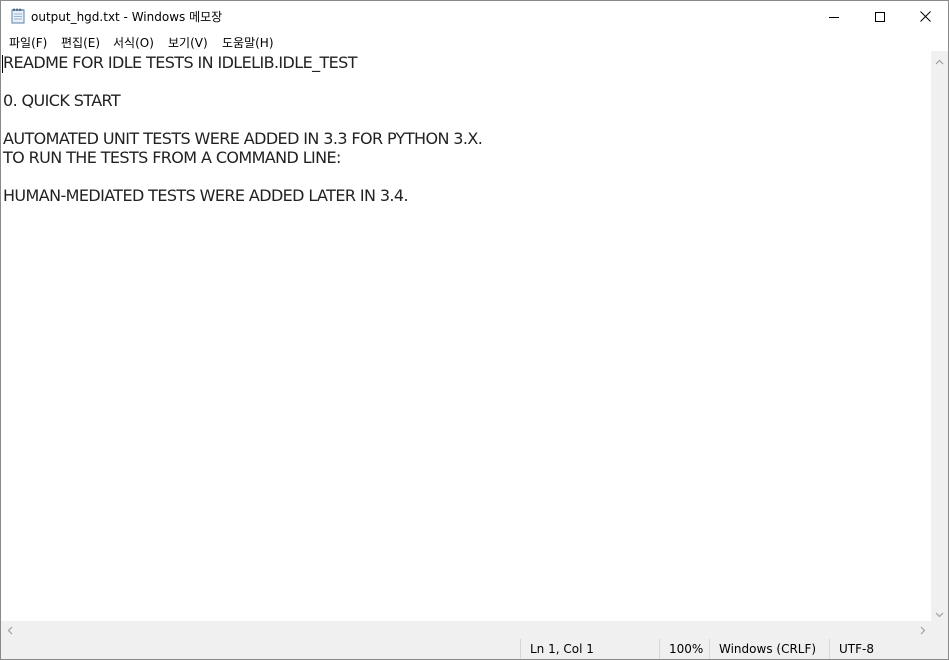  I want to click on scroll-up-button, so click(939, 59).